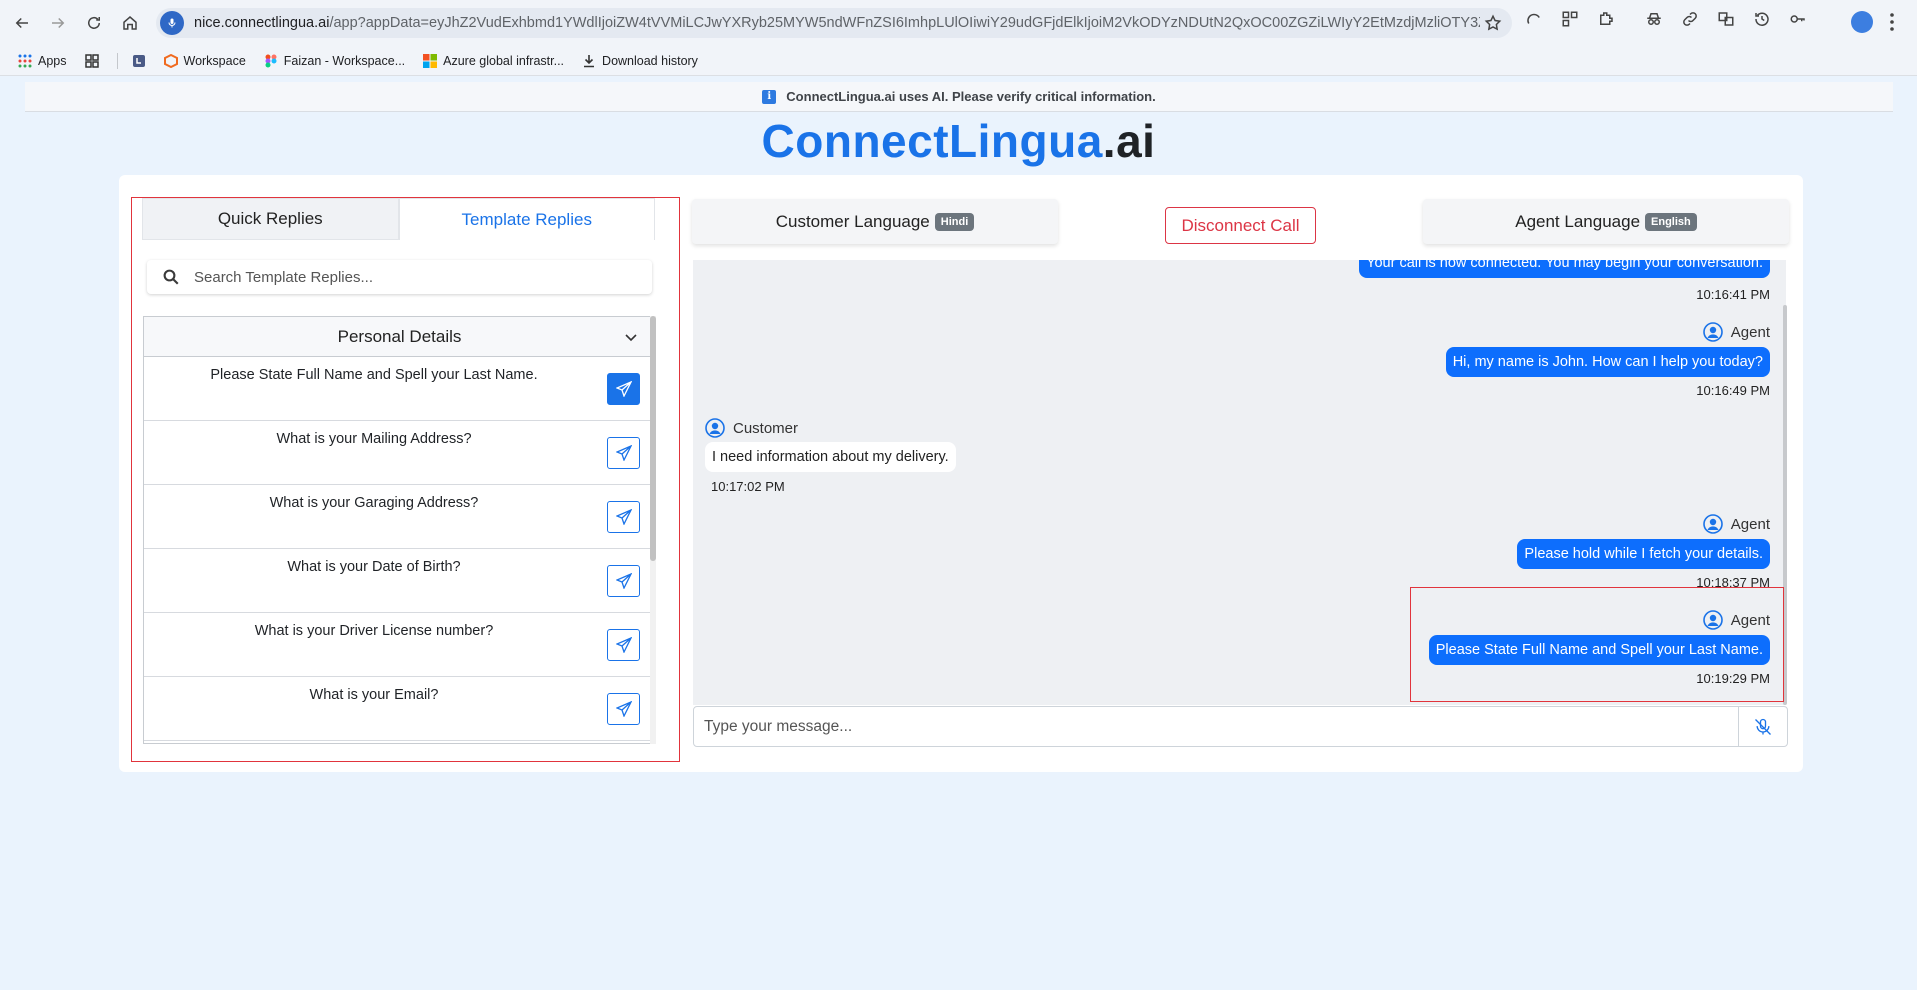 This screenshot has width=1917, height=990. Describe the element at coordinates (1578, 221) in the screenshot. I see `agent-language-label: Agent Language` at that location.